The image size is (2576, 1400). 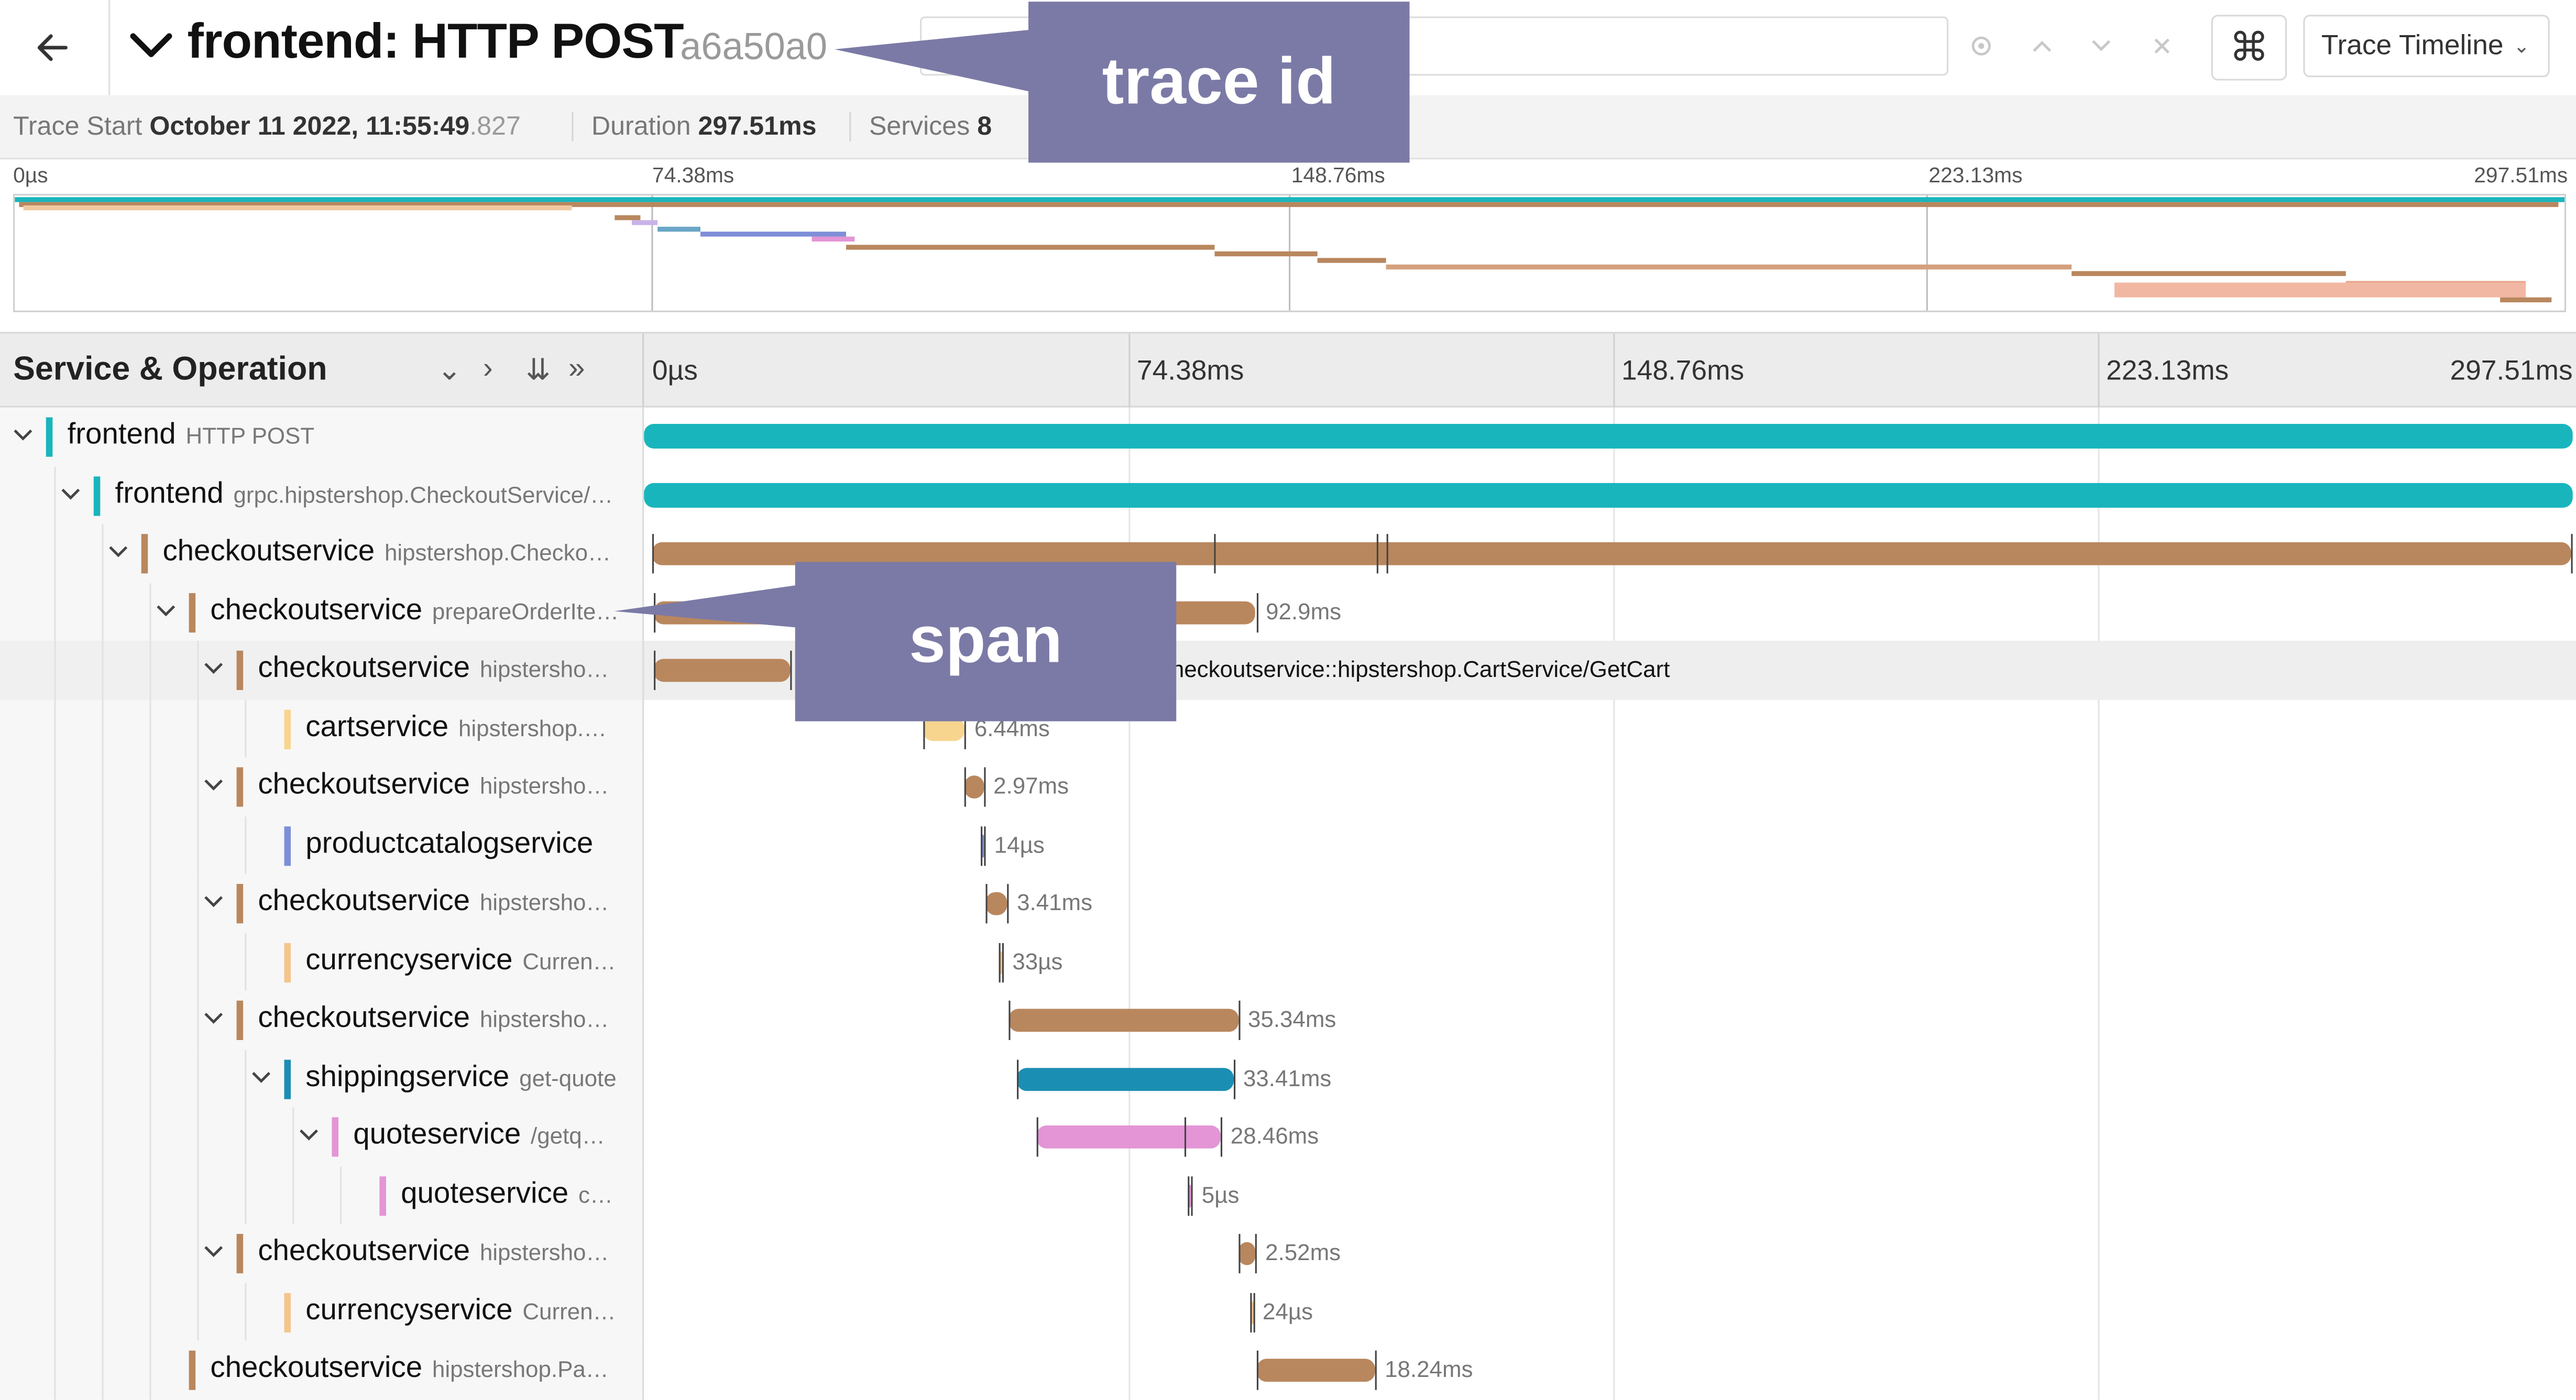 I want to click on keyboard-shortcuts-button: ⌘, so click(x=2249, y=48).